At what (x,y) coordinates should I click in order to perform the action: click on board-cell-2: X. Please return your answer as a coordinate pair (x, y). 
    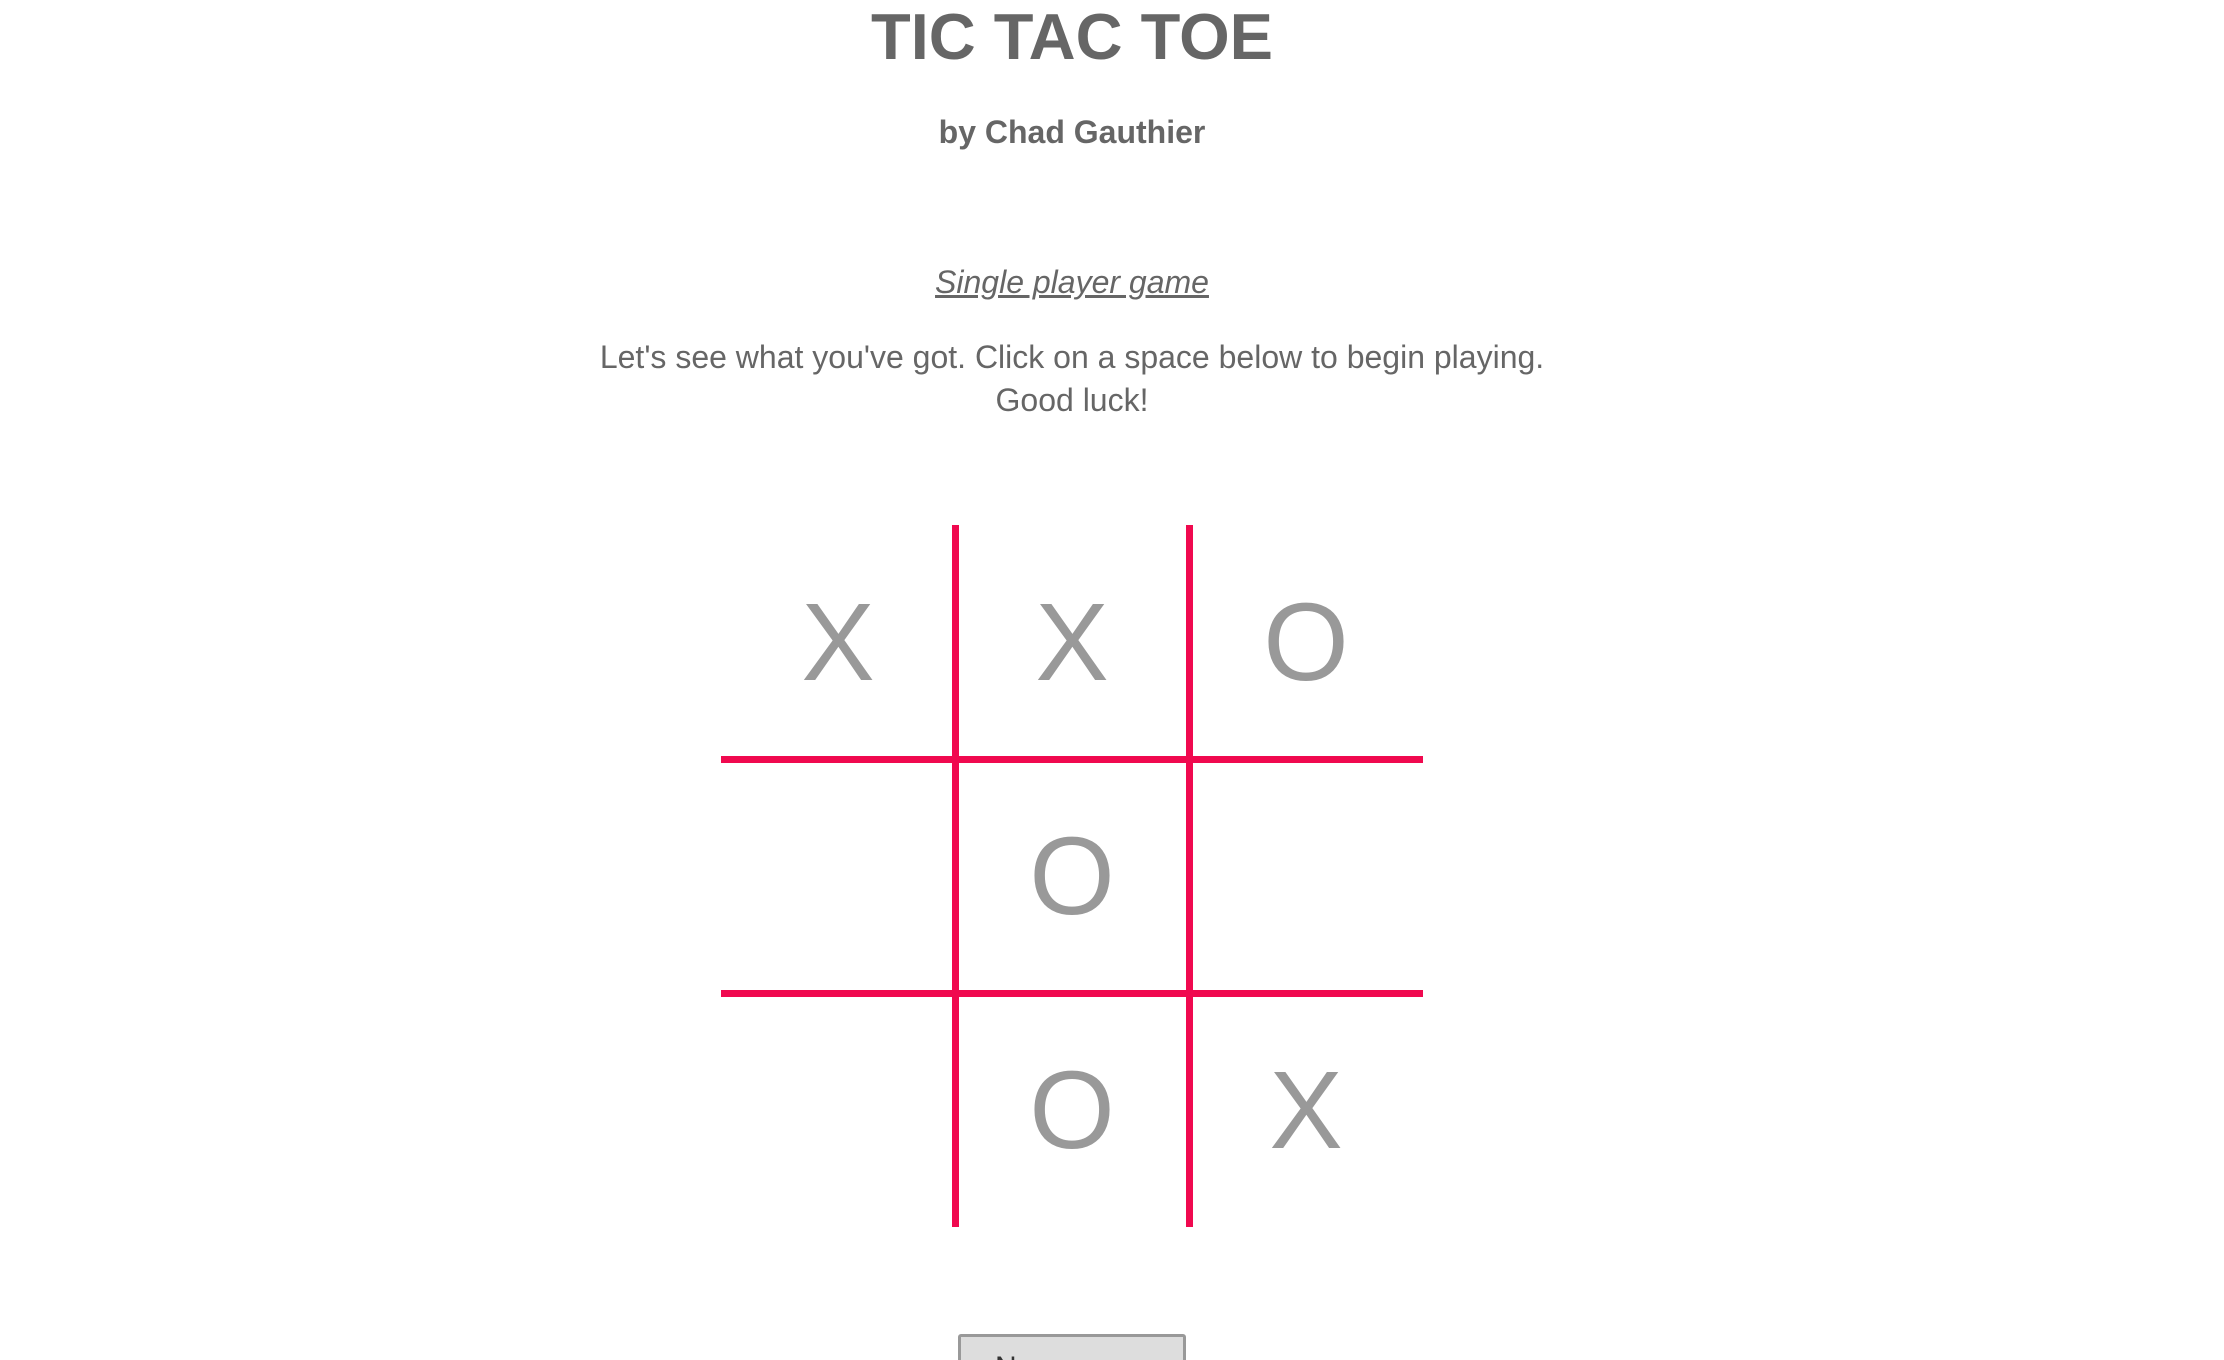
    Looking at the image, I should click on (1072, 642).